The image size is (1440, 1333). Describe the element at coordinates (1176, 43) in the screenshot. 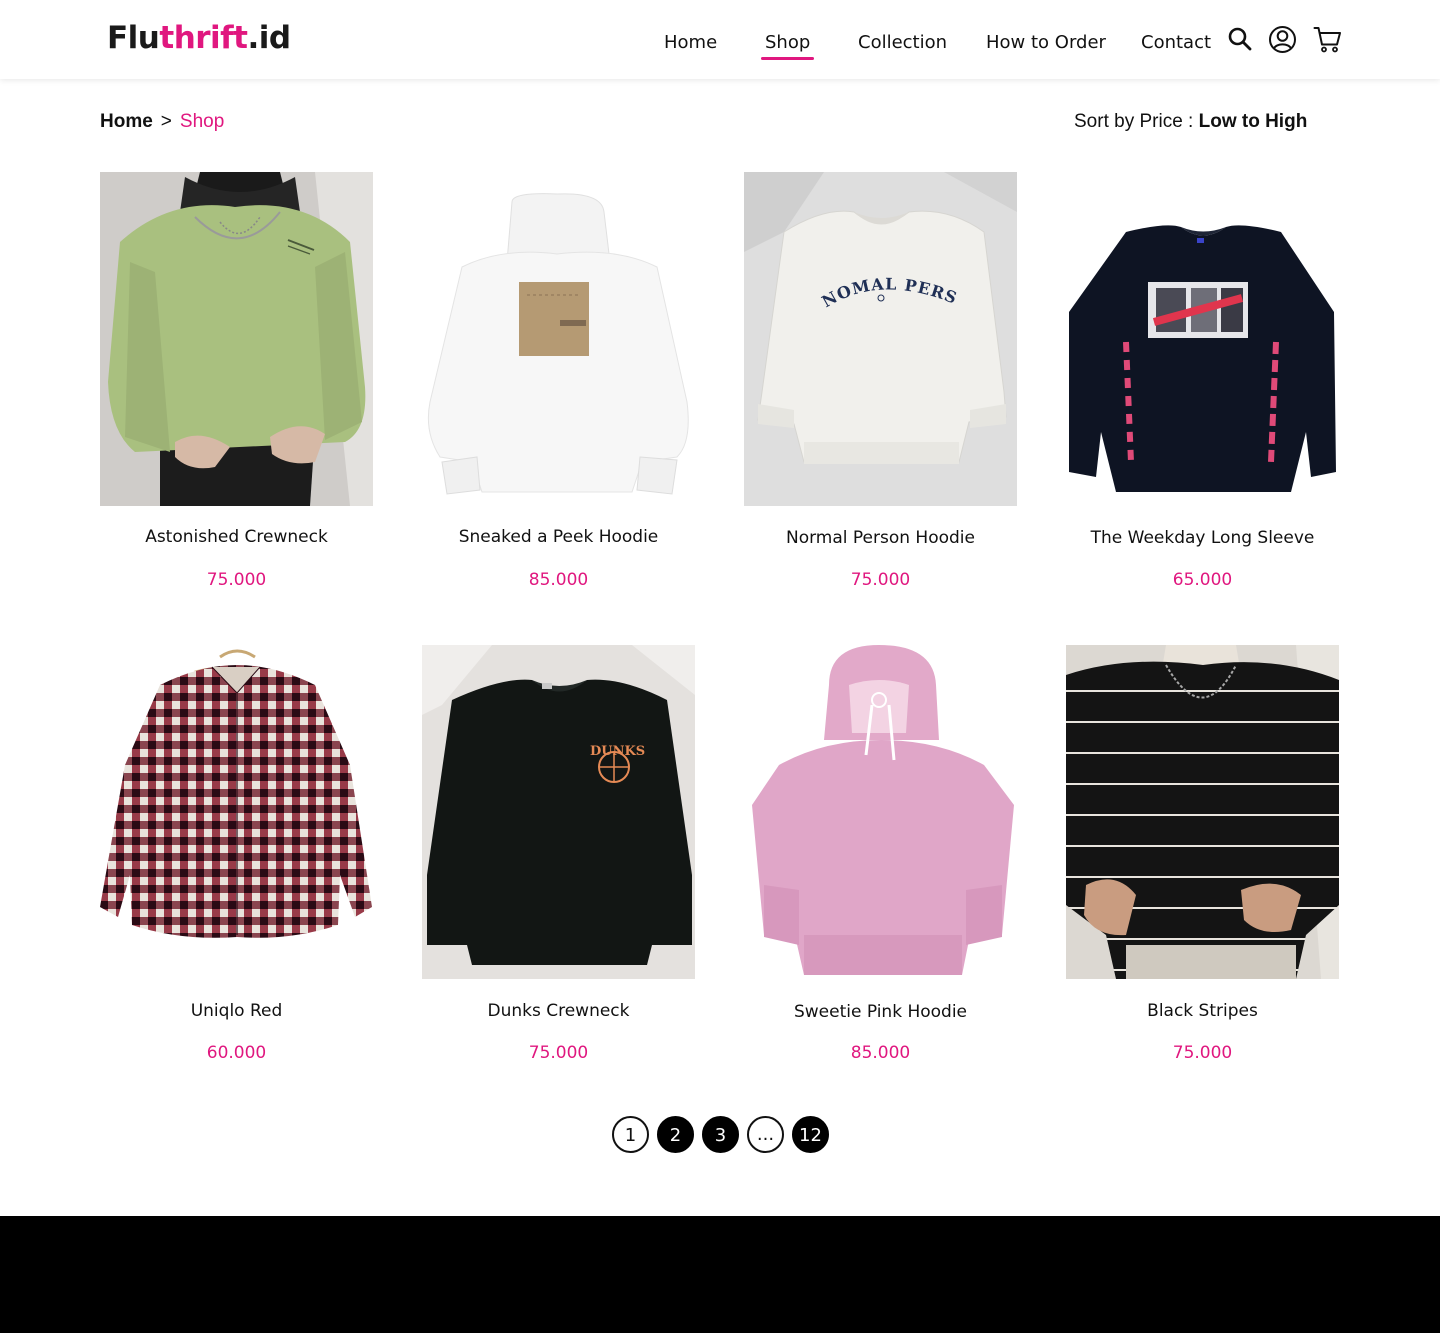

I see `nav-contact: Contact` at that location.